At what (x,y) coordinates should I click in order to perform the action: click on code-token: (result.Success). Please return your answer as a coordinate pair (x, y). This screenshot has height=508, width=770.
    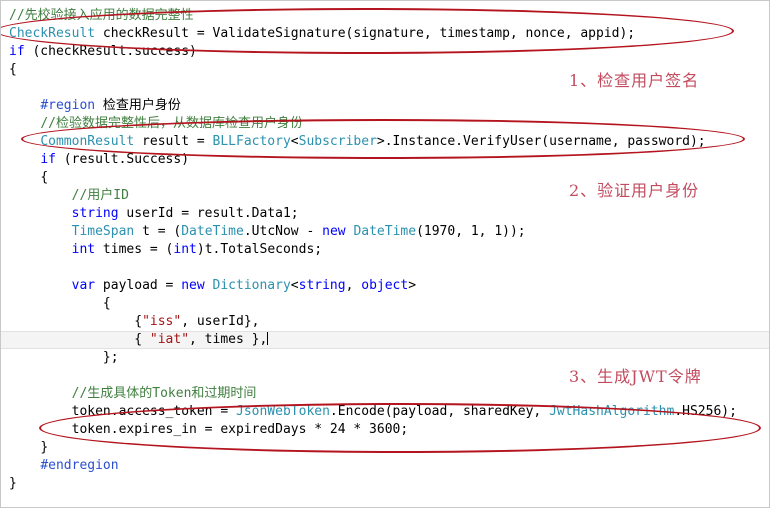
    Looking at the image, I should click on (122, 159).